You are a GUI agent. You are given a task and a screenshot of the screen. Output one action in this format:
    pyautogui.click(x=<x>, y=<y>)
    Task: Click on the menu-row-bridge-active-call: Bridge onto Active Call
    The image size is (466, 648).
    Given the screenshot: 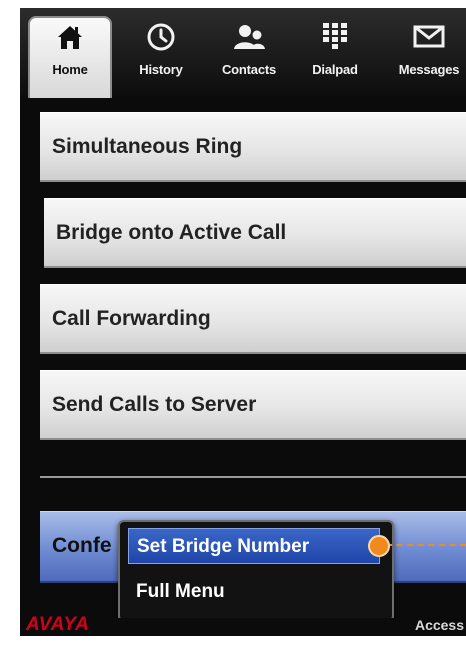 What is the action you would take?
    pyautogui.click(x=255, y=233)
    